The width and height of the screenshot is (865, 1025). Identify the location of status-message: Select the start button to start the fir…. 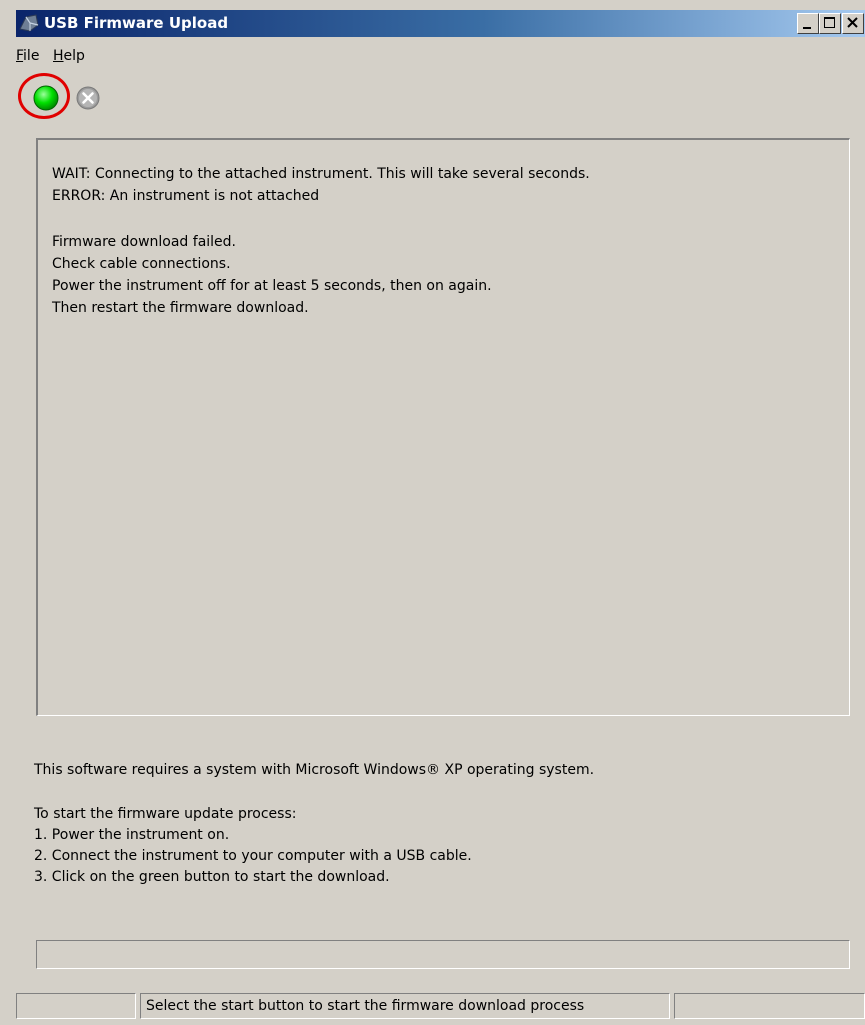
(405, 1006).